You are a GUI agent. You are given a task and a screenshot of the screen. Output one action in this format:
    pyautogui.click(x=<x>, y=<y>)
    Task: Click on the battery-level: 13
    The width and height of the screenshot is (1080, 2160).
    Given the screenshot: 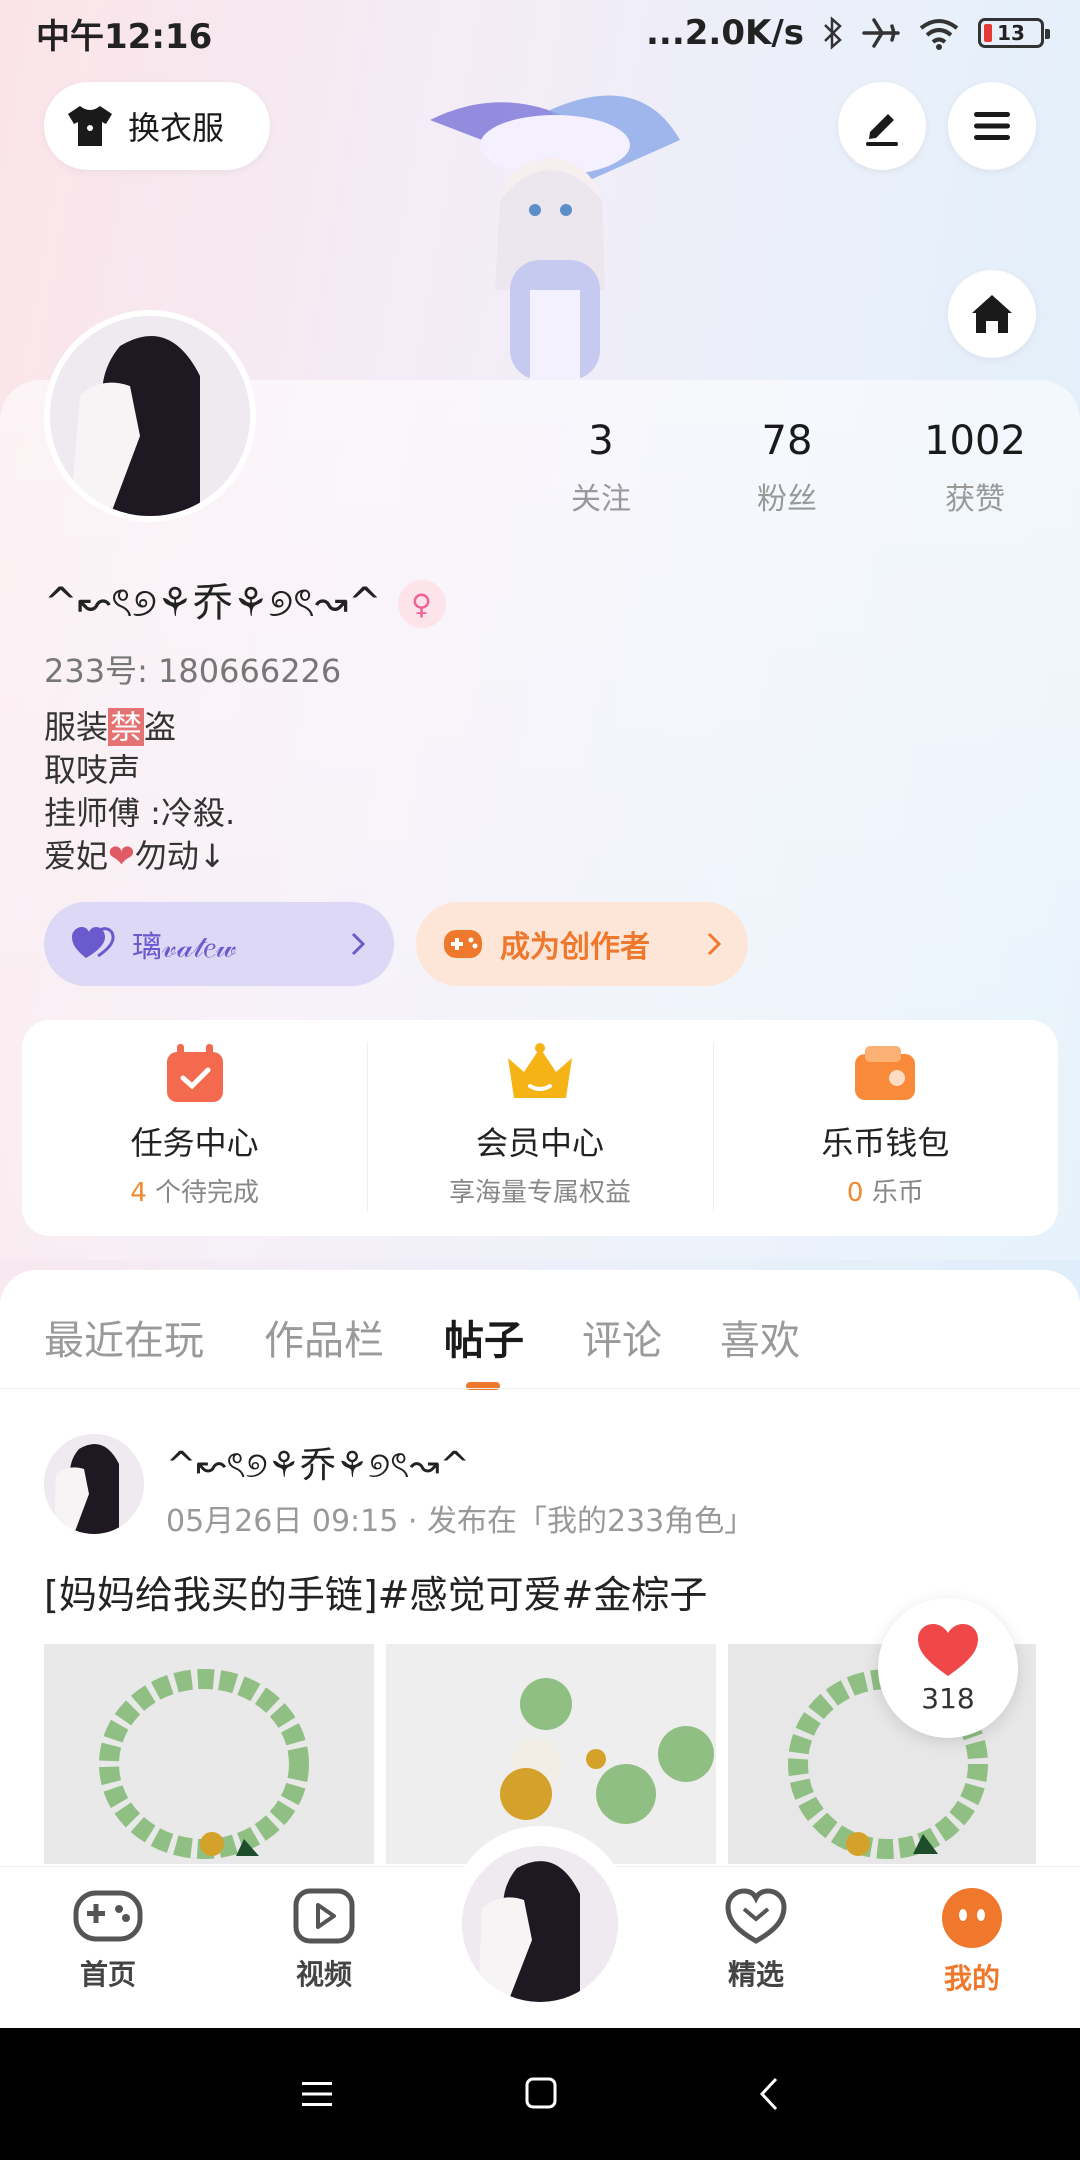 What is the action you would take?
    pyautogui.click(x=1011, y=33)
    